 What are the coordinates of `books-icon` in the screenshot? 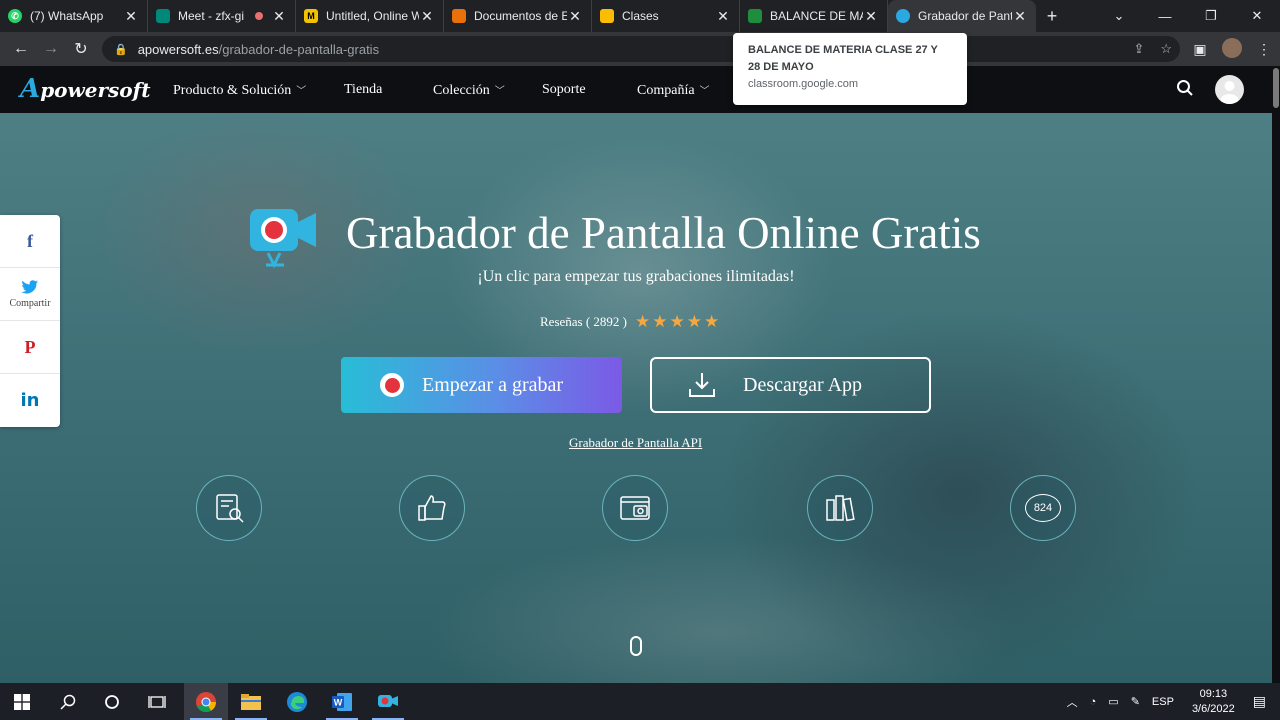 It's located at (840, 508).